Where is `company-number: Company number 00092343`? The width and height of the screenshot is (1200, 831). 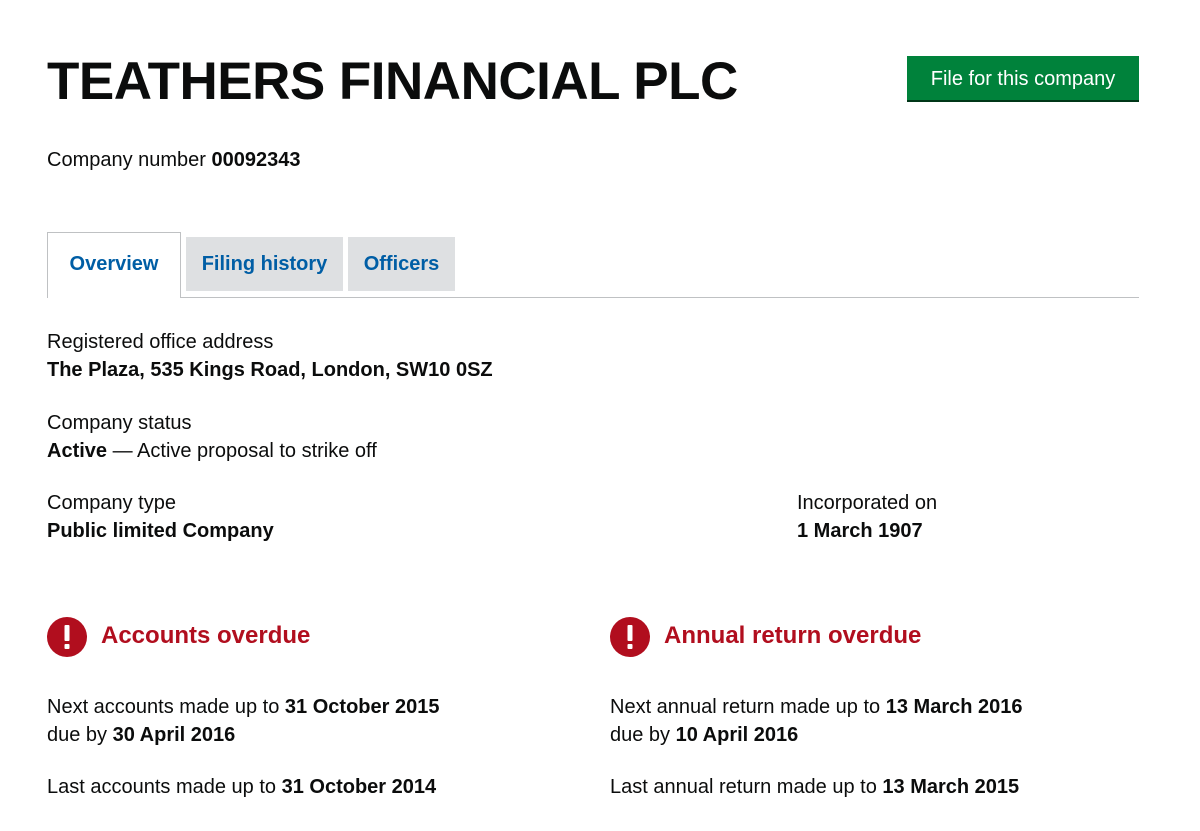 company-number: Company number 00092343 is located at coordinates (174, 160).